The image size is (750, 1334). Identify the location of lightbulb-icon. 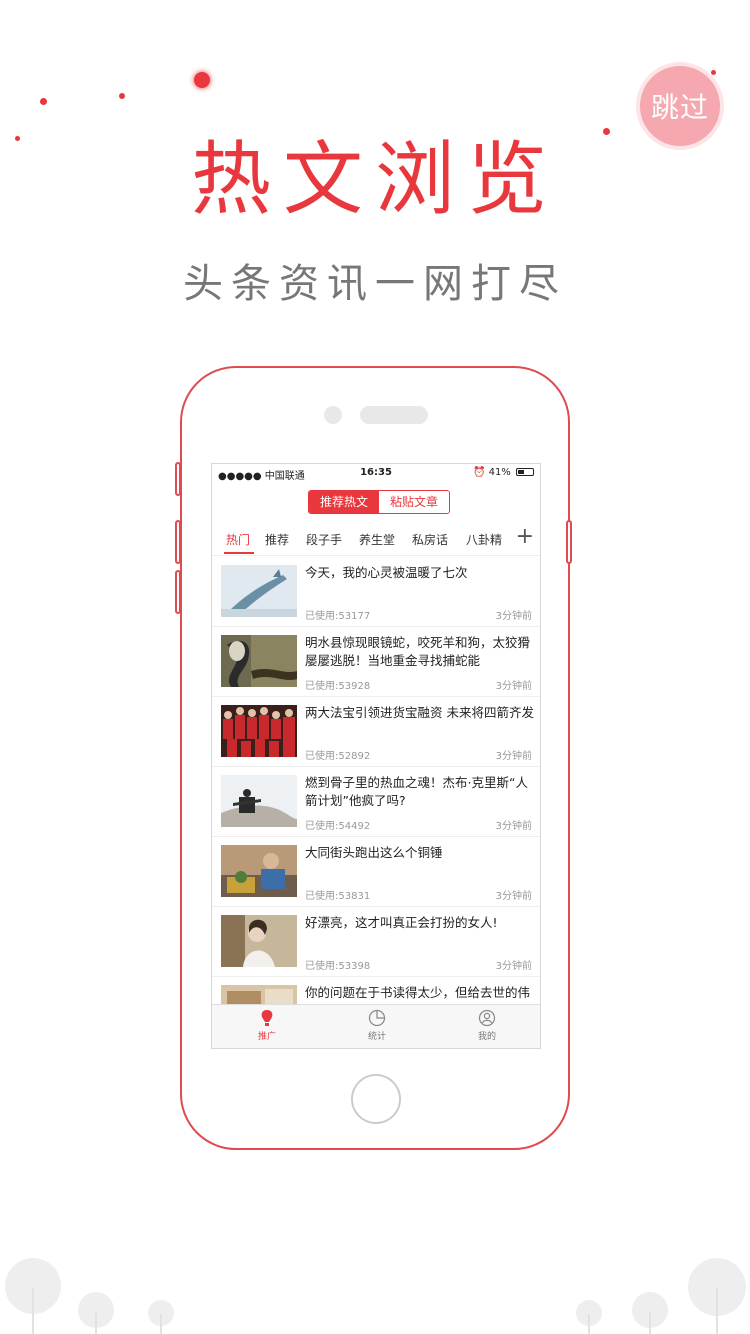
(267, 1018).